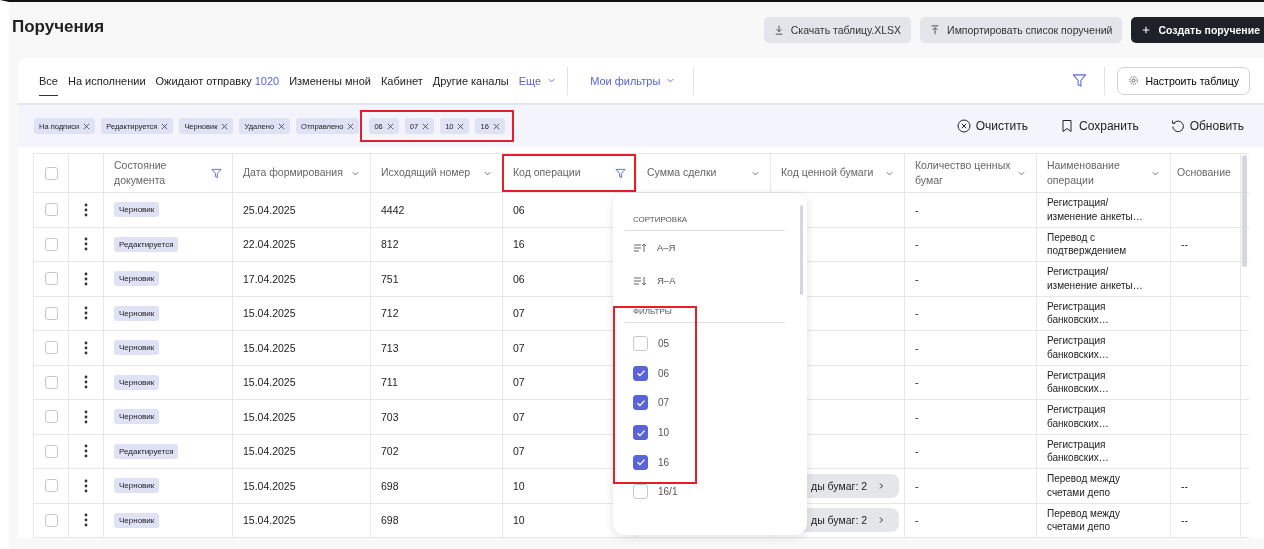  Describe the element at coordinates (631, 80) in the screenshot. I see `filters-menu: Мои фильтры` at that location.